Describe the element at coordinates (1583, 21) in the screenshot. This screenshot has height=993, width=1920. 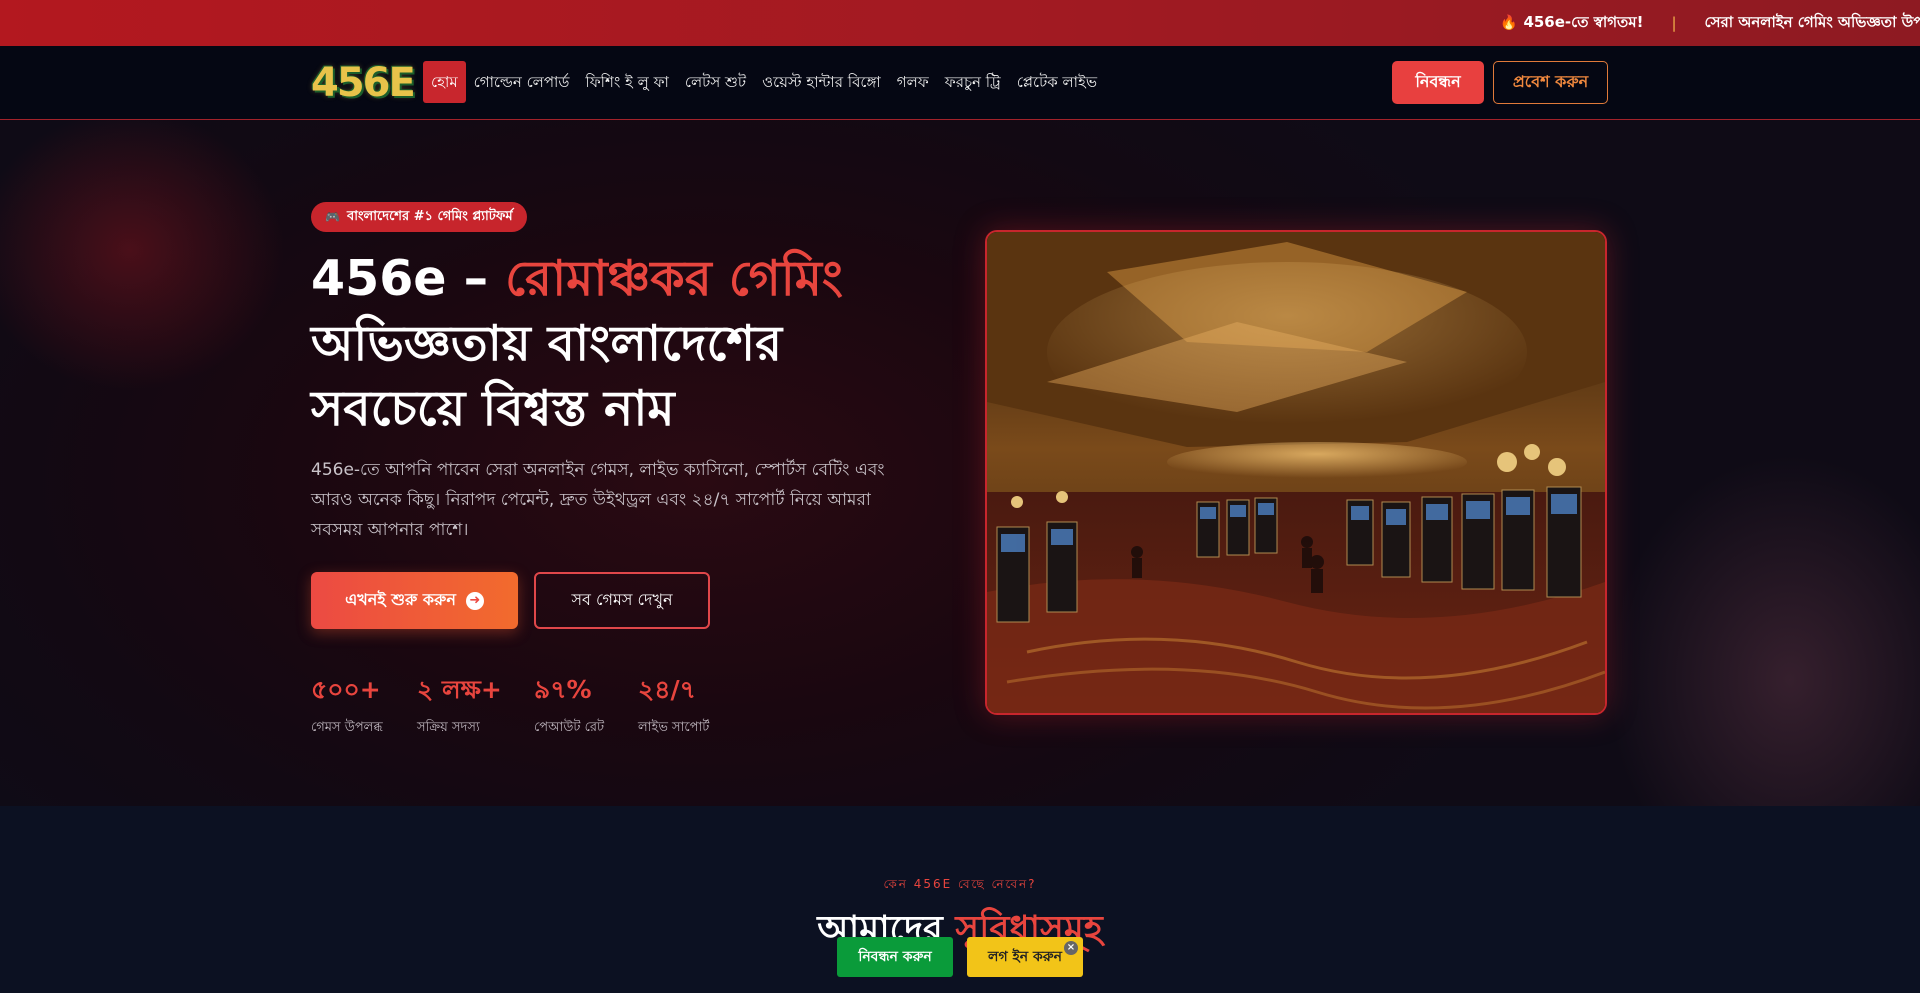
I see `ticker-welcome: 456e-তে স্বাগতম!` at that location.